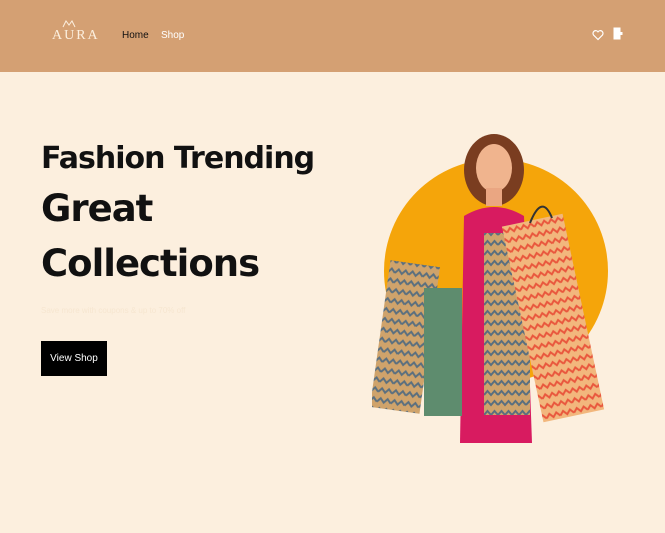 The height and width of the screenshot is (533, 665). Describe the element at coordinates (113, 310) in the screenshot. I see `hero-subtitle: Save more with coupons & up to 70% off` at that location.